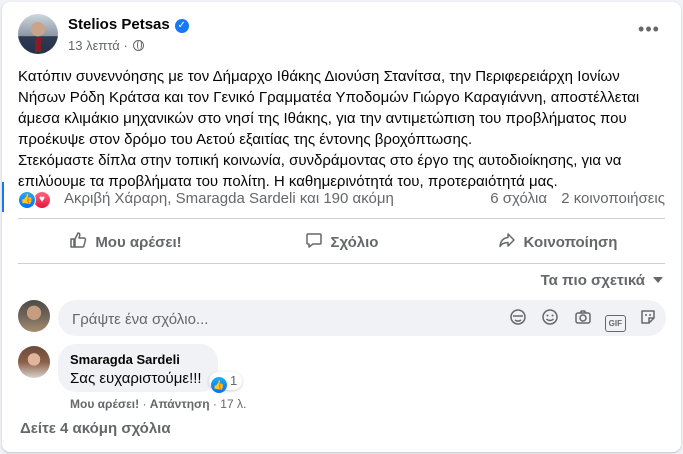  What do you see at coordinates (341, 263) in the screenshot?
I see `divider-bottom` at bounding box center [341, 263].